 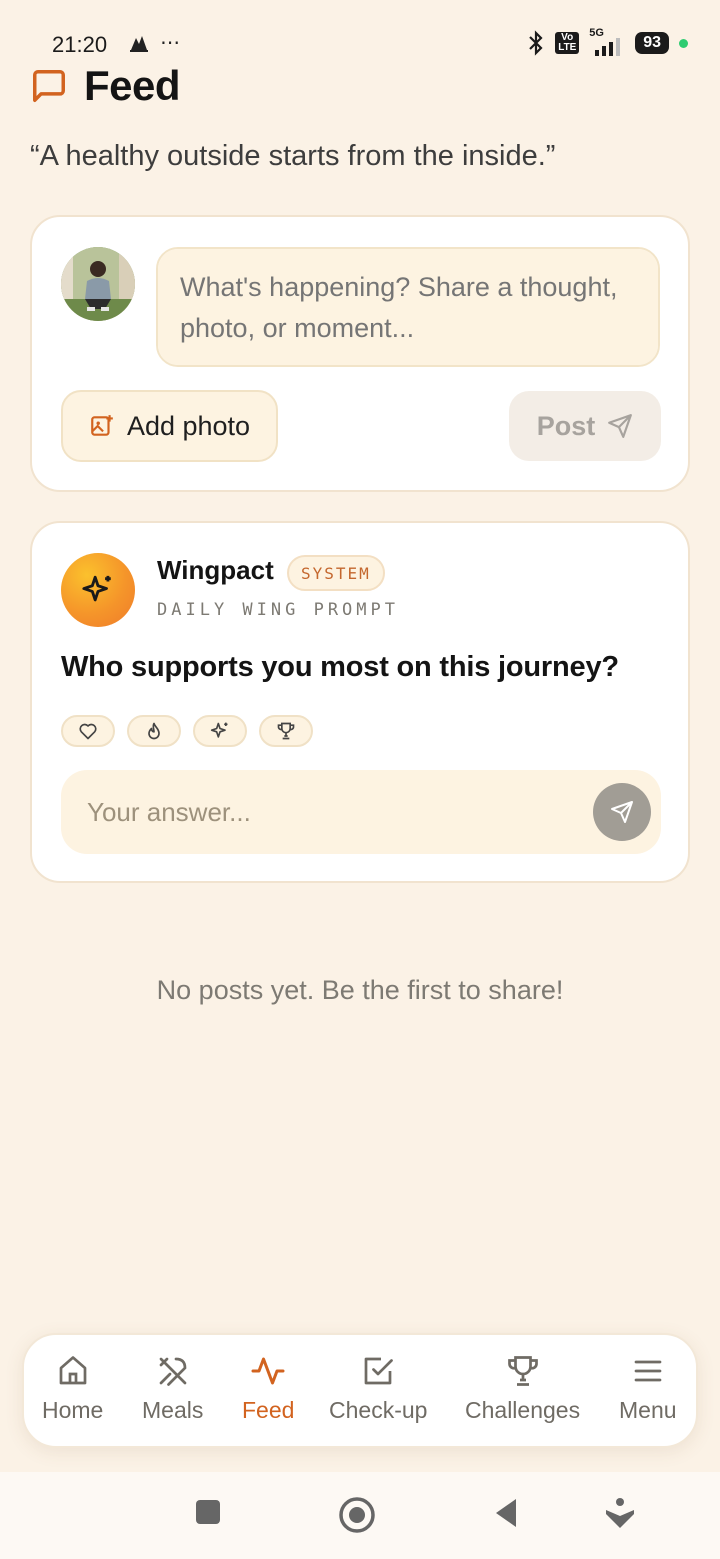 I want to click on add-photo-button: Add photo, so click(x=169, y=426).